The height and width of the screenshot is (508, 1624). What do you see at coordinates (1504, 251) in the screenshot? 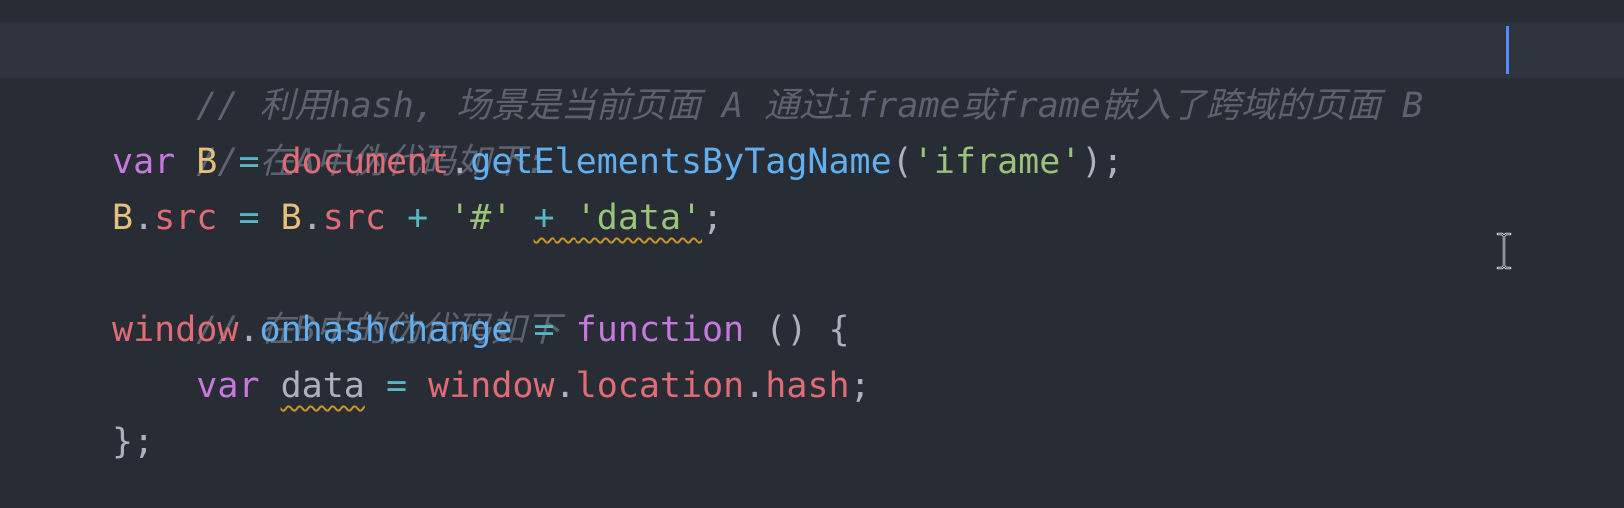
I see `text-cursor-icon` at bounding box center [1504, 251].